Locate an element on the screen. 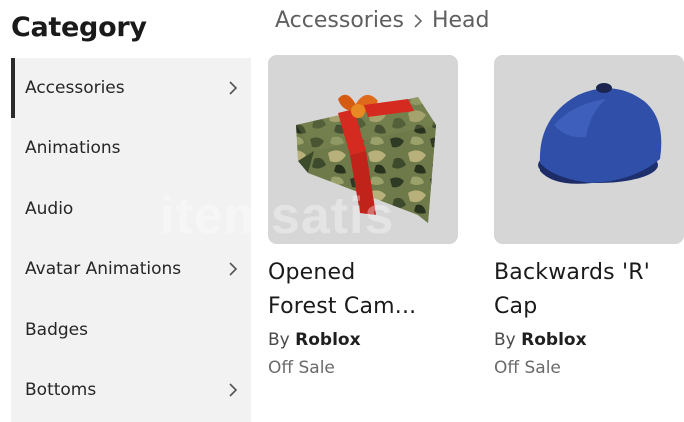 Image resolution: width=684 pixels, height=422 pixels. sidebar-item-avatar-animations: Avatar Animations is located at coordinates (131, 269).